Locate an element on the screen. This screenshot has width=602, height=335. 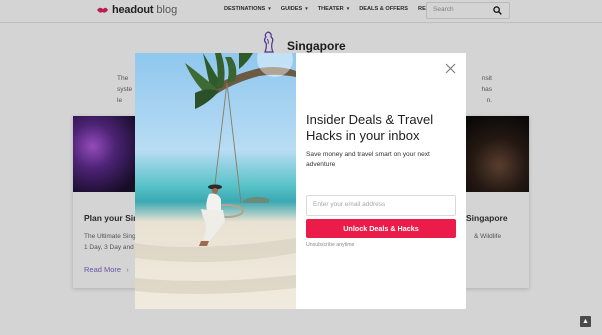
unlock-deals-label: Unlock Deals & Hacks is located at coordinates (381, 228).